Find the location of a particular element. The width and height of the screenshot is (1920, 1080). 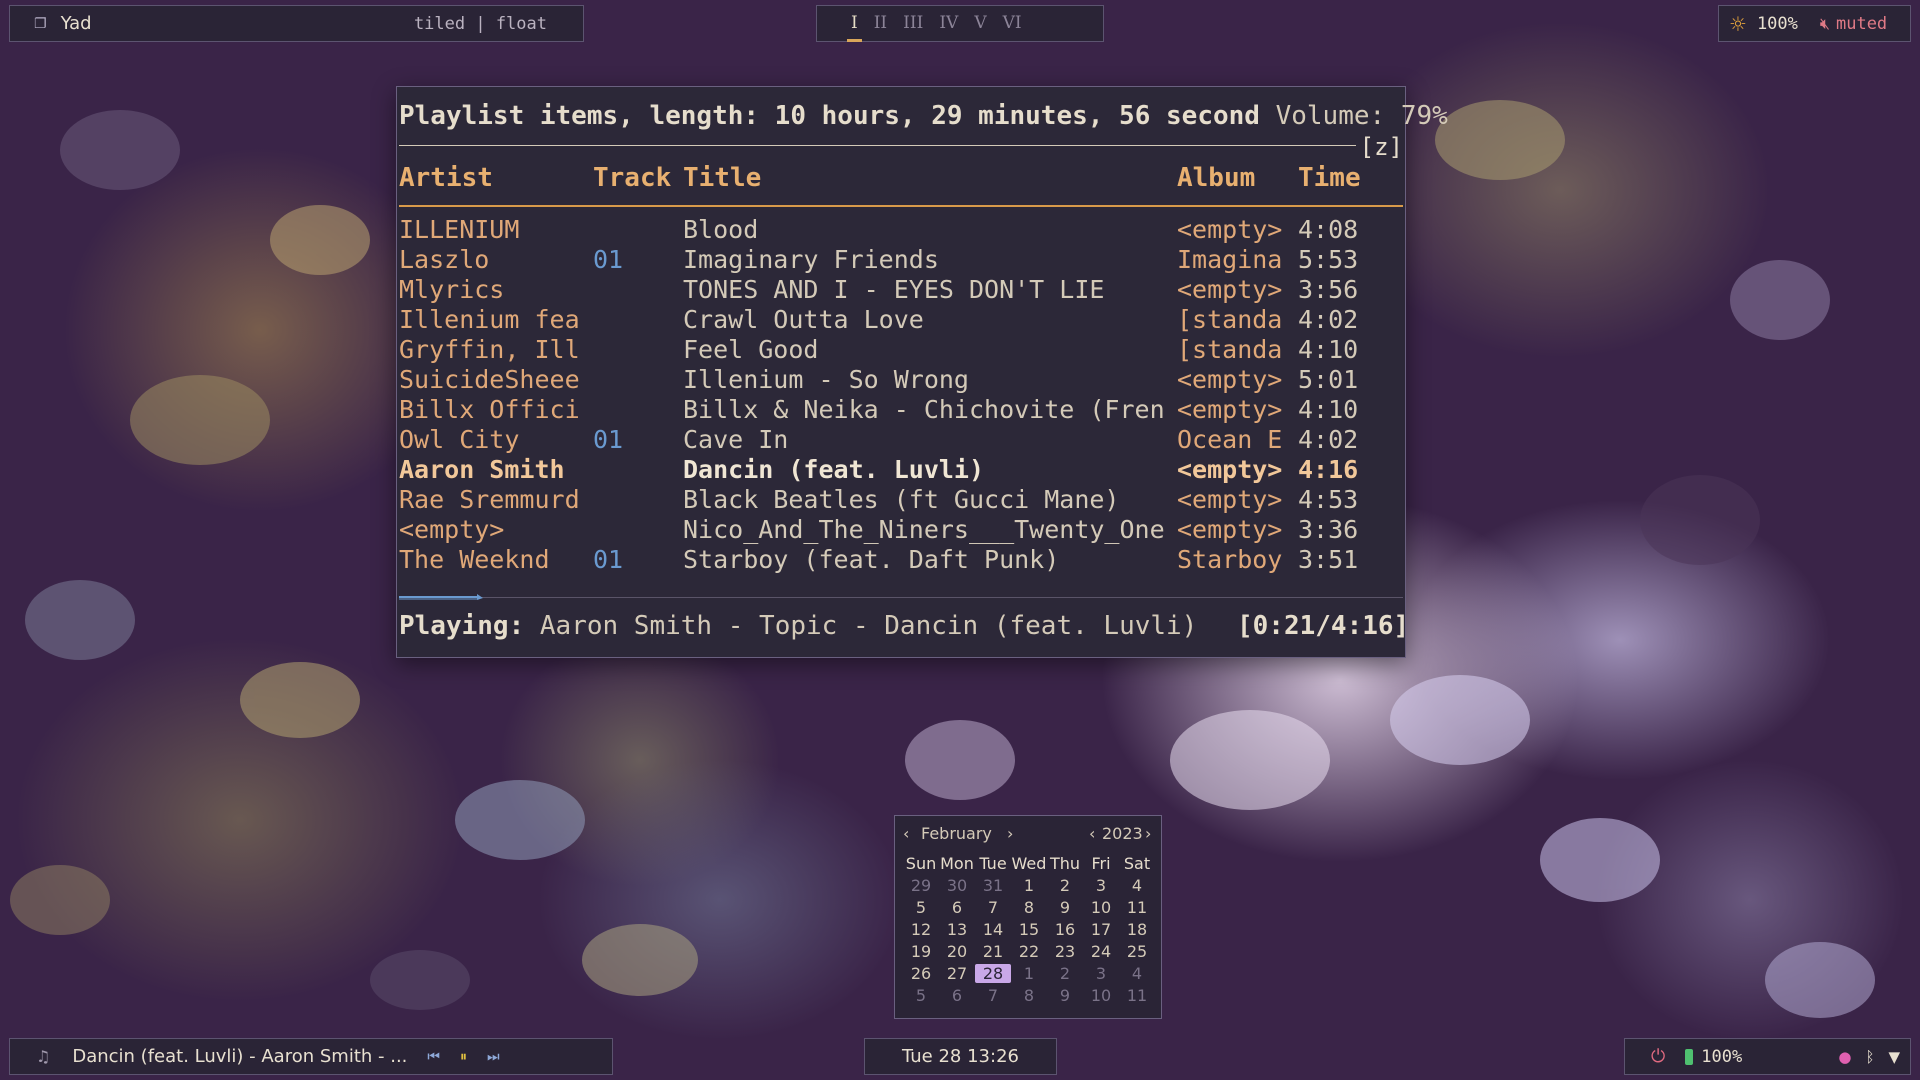

progress-bar is located at coordinates (442, 597).